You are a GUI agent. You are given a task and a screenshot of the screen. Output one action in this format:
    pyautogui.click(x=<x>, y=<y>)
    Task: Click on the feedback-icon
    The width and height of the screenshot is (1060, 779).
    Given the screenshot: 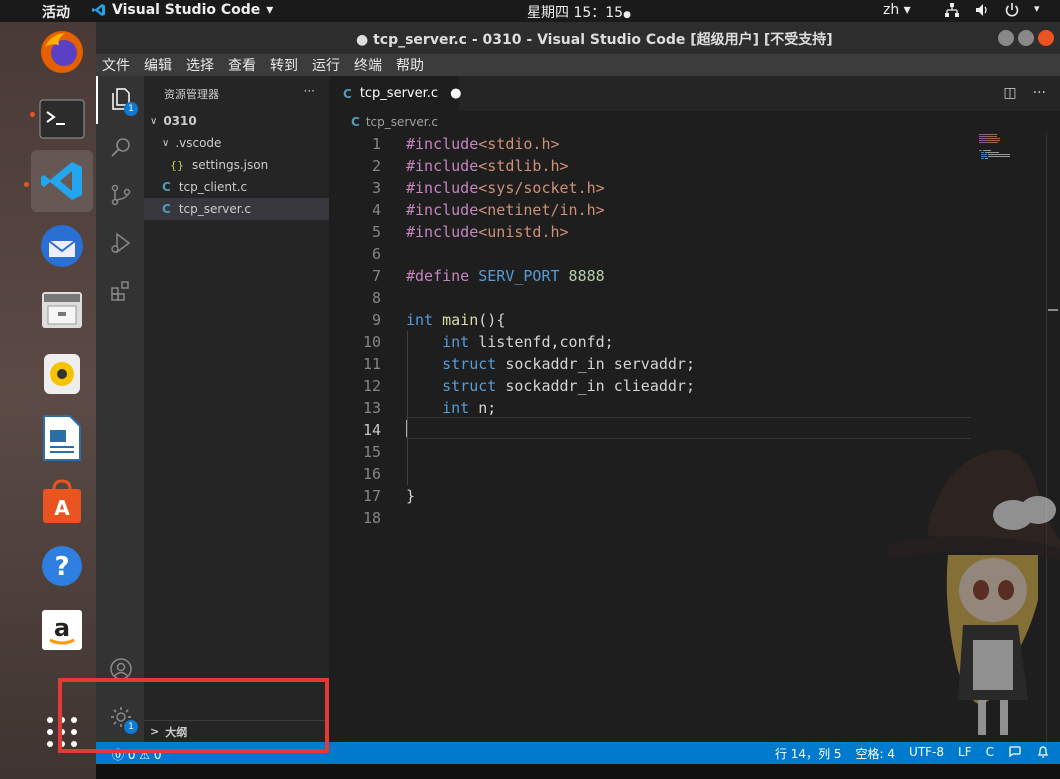 What is the action you would take?
    pyautogui.click(x=1015, y=752)
    